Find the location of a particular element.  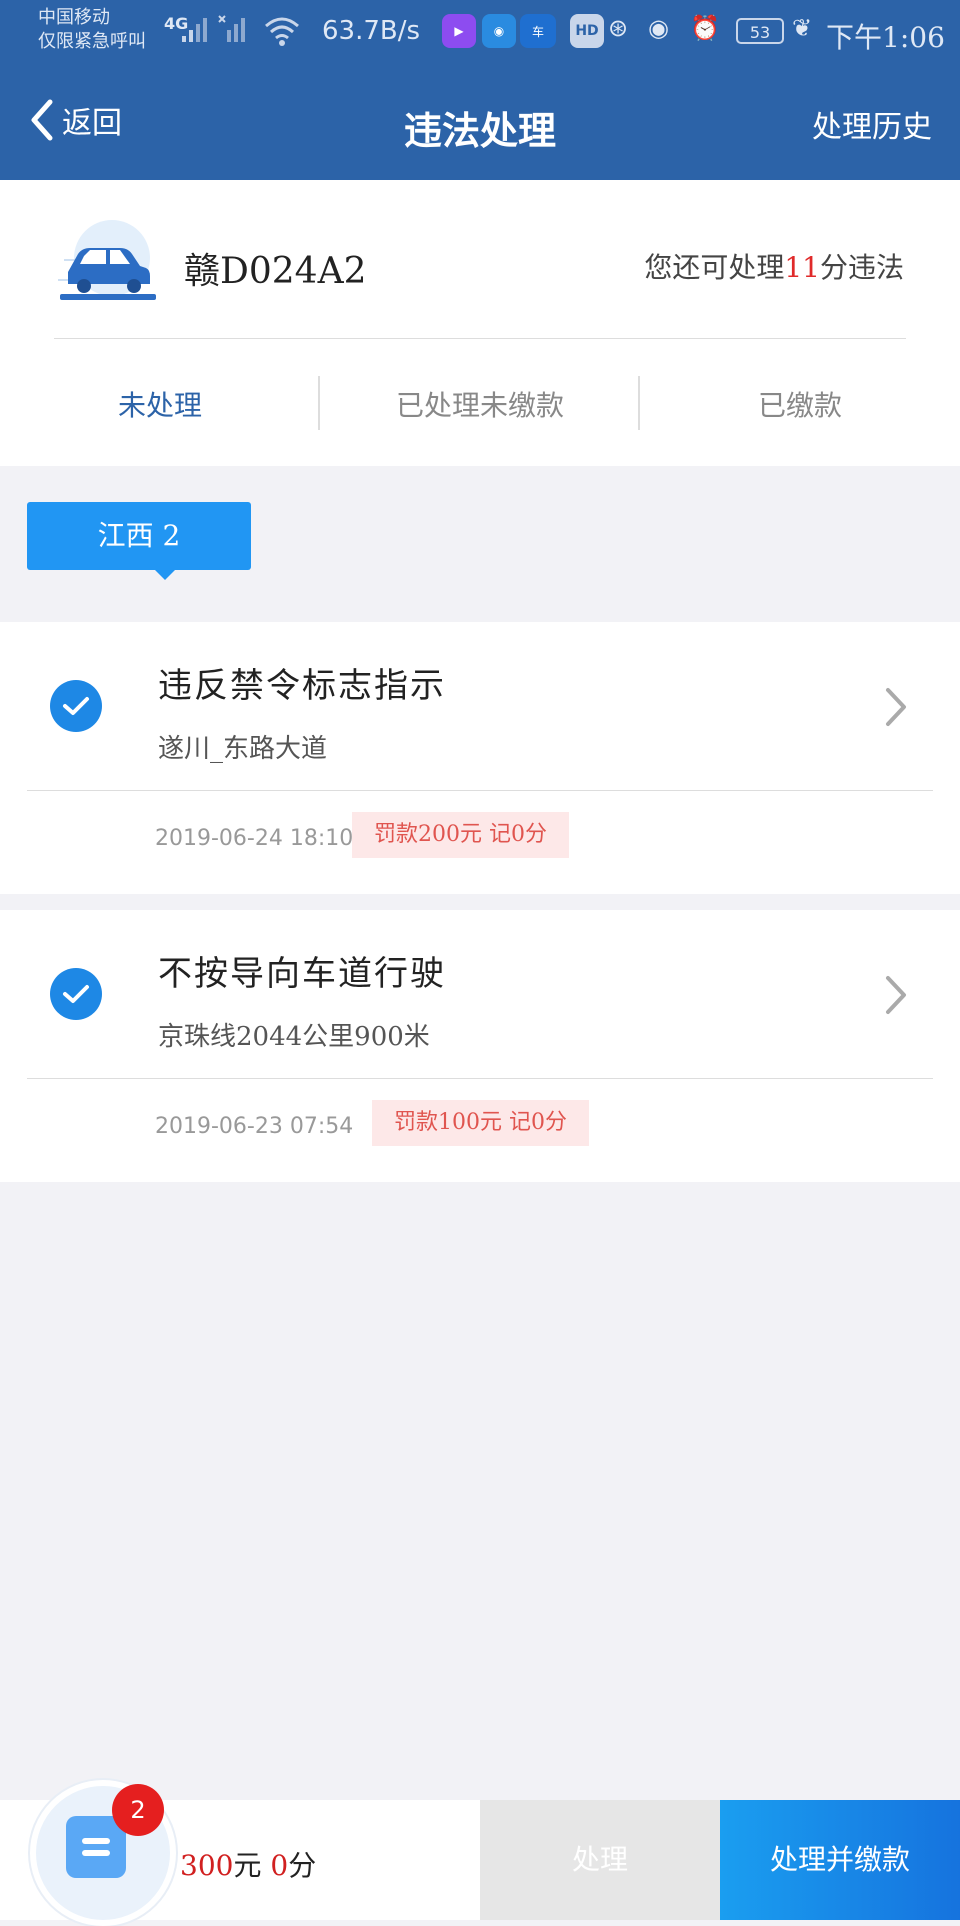

signal-no-sim-icon is located at coordinates (231, 28).